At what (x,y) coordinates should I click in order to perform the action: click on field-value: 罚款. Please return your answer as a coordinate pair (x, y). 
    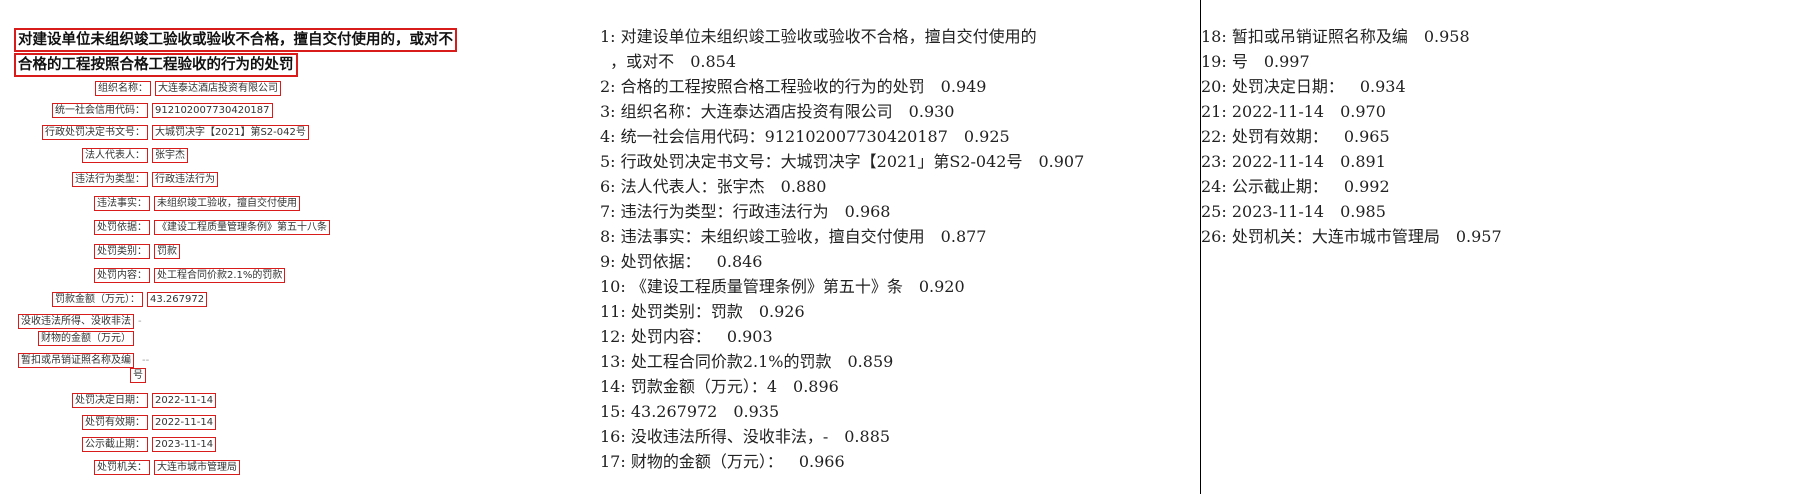
    Looking at the image, I should click on (167, 251).